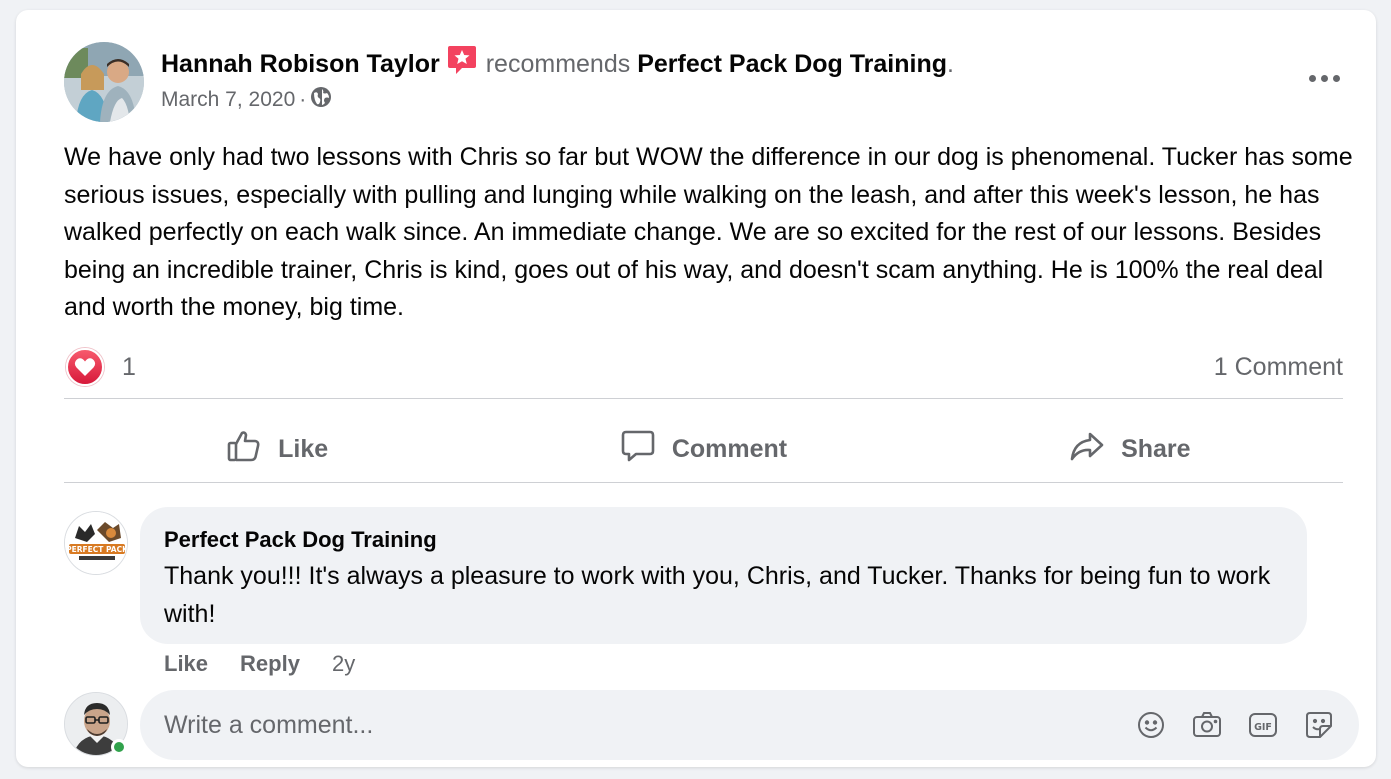 This screenshot has height=779, width=1391. What do you see at coordinates (638, 449) in the screenshot?
I see `comment-bubble-icon` at bounding box center [638, 449].